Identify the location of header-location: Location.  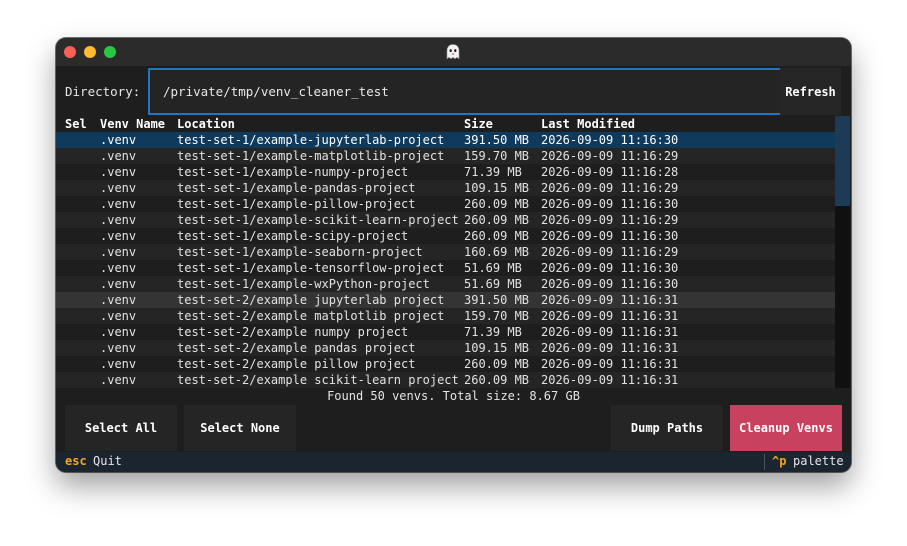
(206, 124).